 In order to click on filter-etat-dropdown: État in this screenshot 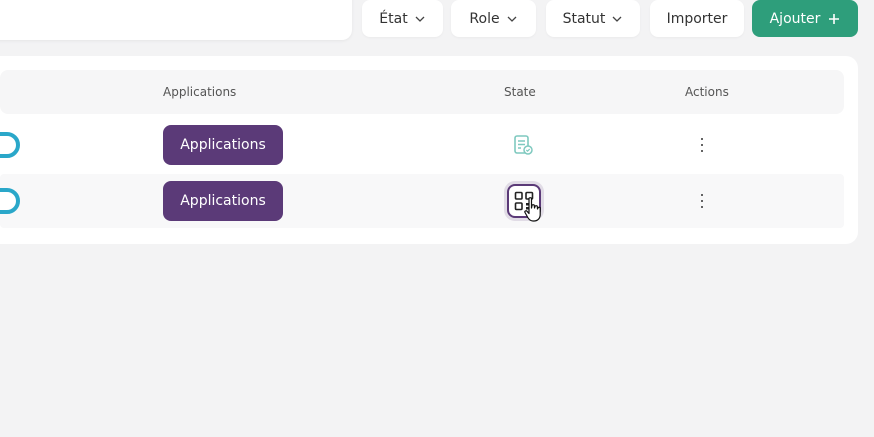, I will do `click(402, 18)`.